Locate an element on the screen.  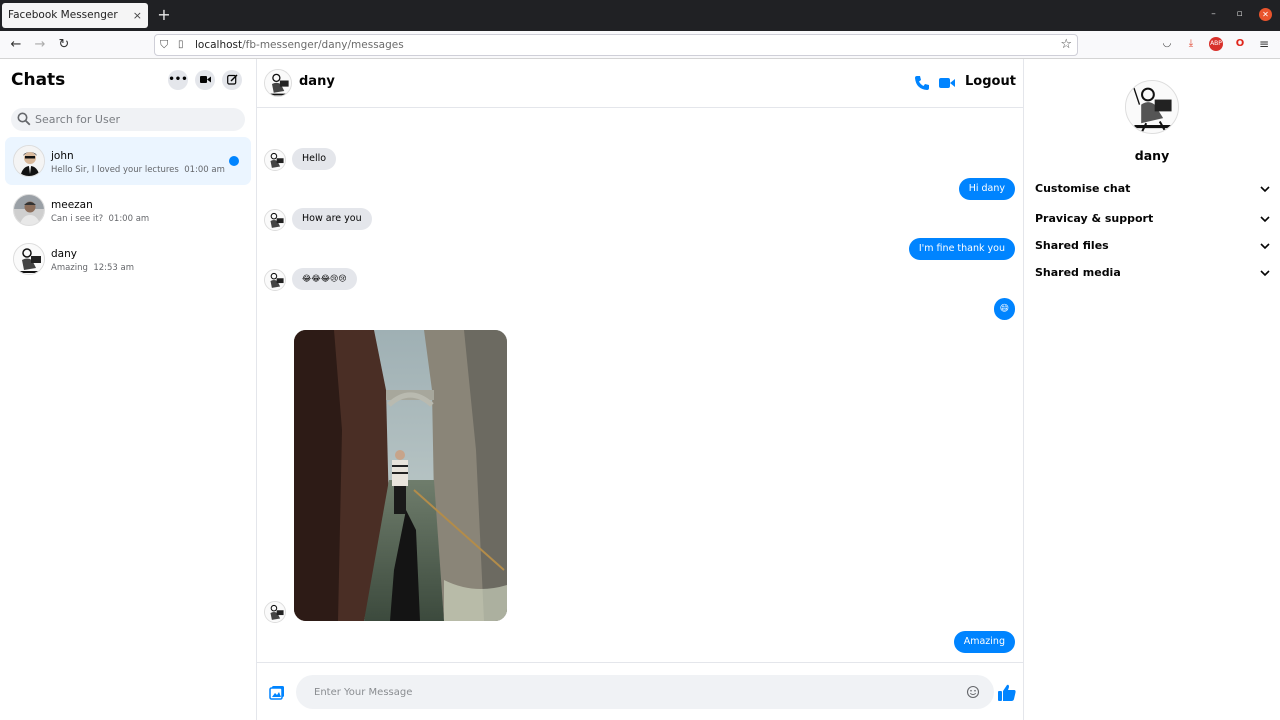
pocket-icon: ◡ is located at coordinates (1167, 44).